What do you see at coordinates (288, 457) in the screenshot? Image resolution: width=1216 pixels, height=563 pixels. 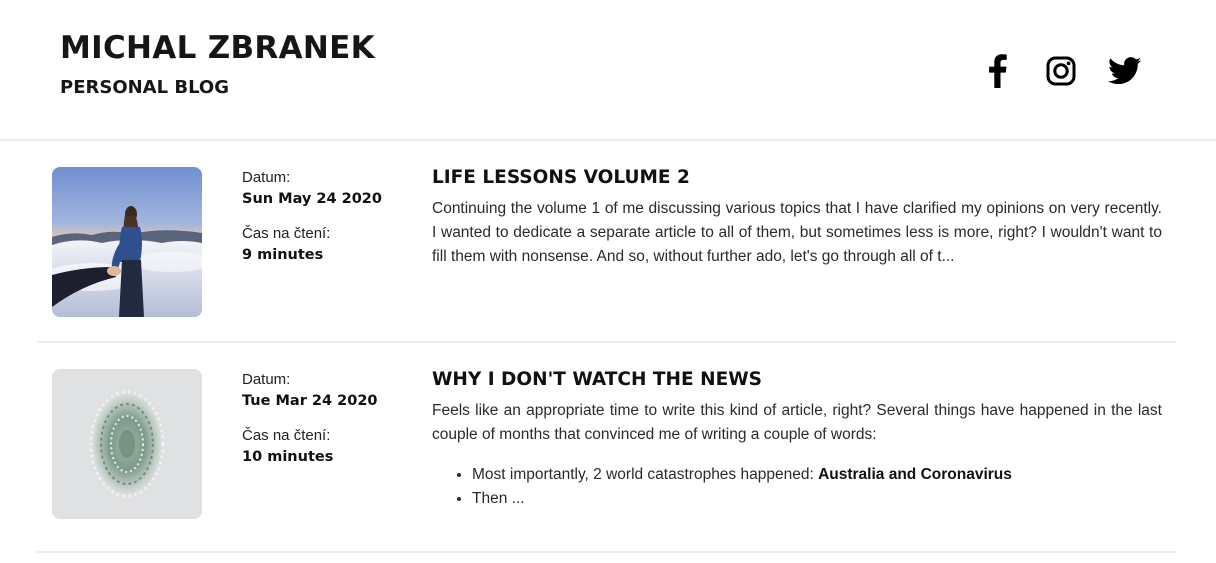 I see `reading-time: 10 minutes` at bounding box center [288, 457].